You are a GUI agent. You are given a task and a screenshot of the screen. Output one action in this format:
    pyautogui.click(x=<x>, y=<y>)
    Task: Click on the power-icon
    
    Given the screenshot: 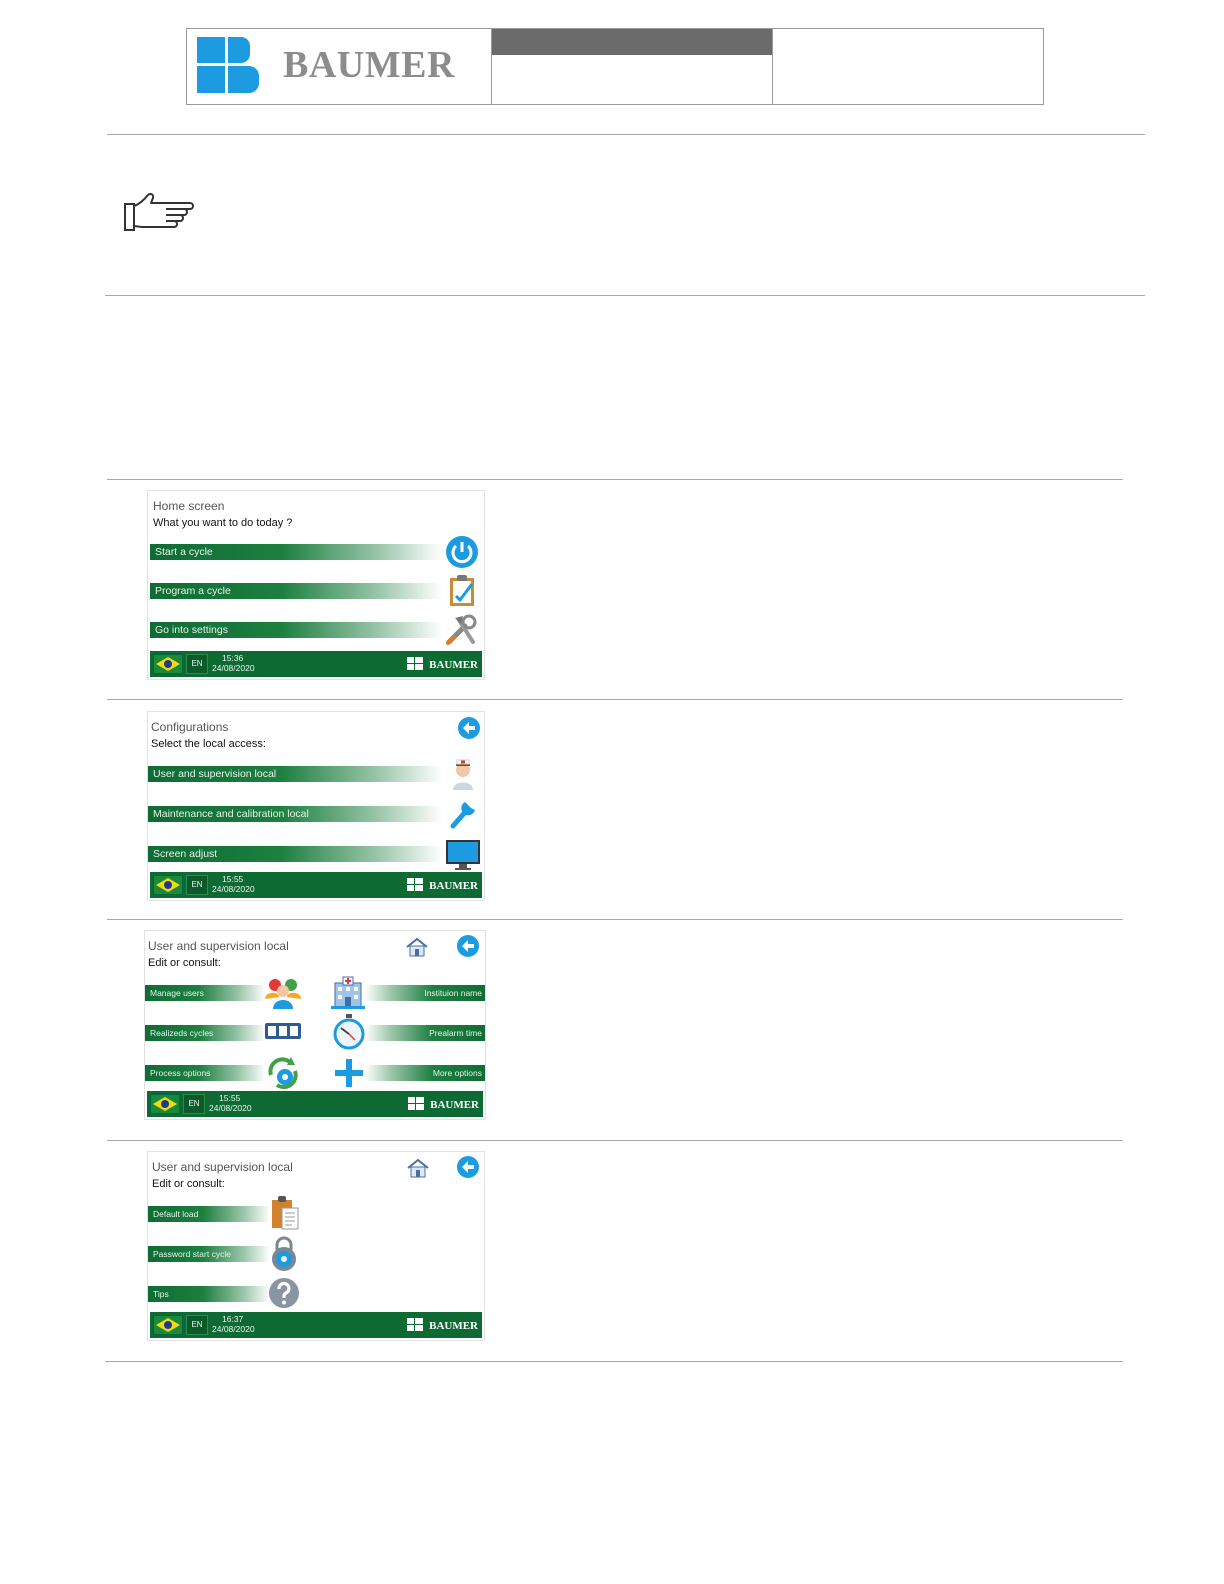 What is the action you would take?
    pyautogui.click(x=462, y=552)
    